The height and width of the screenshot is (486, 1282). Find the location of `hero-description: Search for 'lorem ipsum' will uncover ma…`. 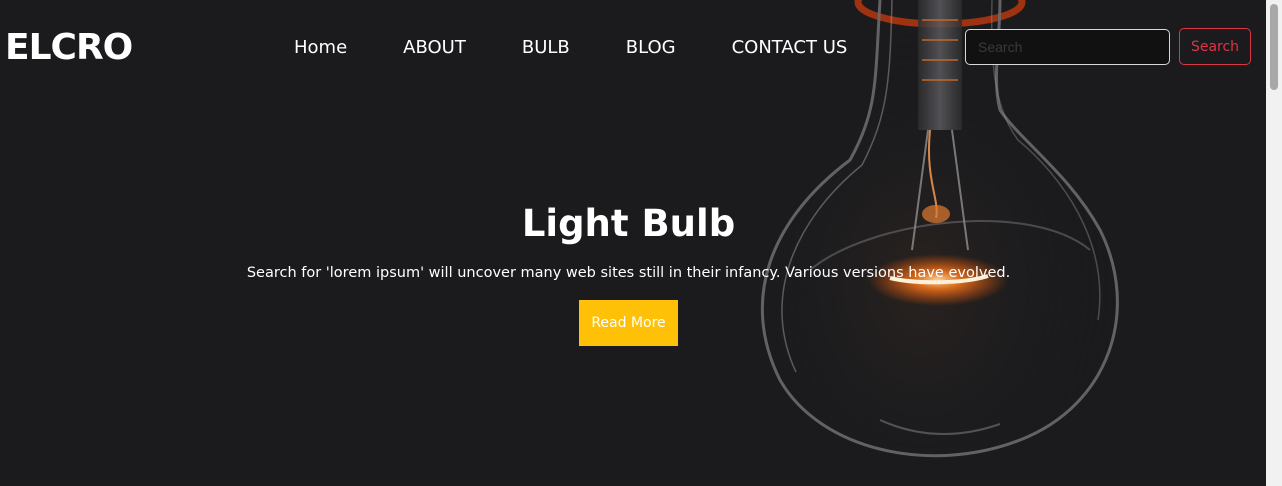

hero-description: Search for 'lorem ipsum' will uncover ma… is located at coordinates (628, 273).